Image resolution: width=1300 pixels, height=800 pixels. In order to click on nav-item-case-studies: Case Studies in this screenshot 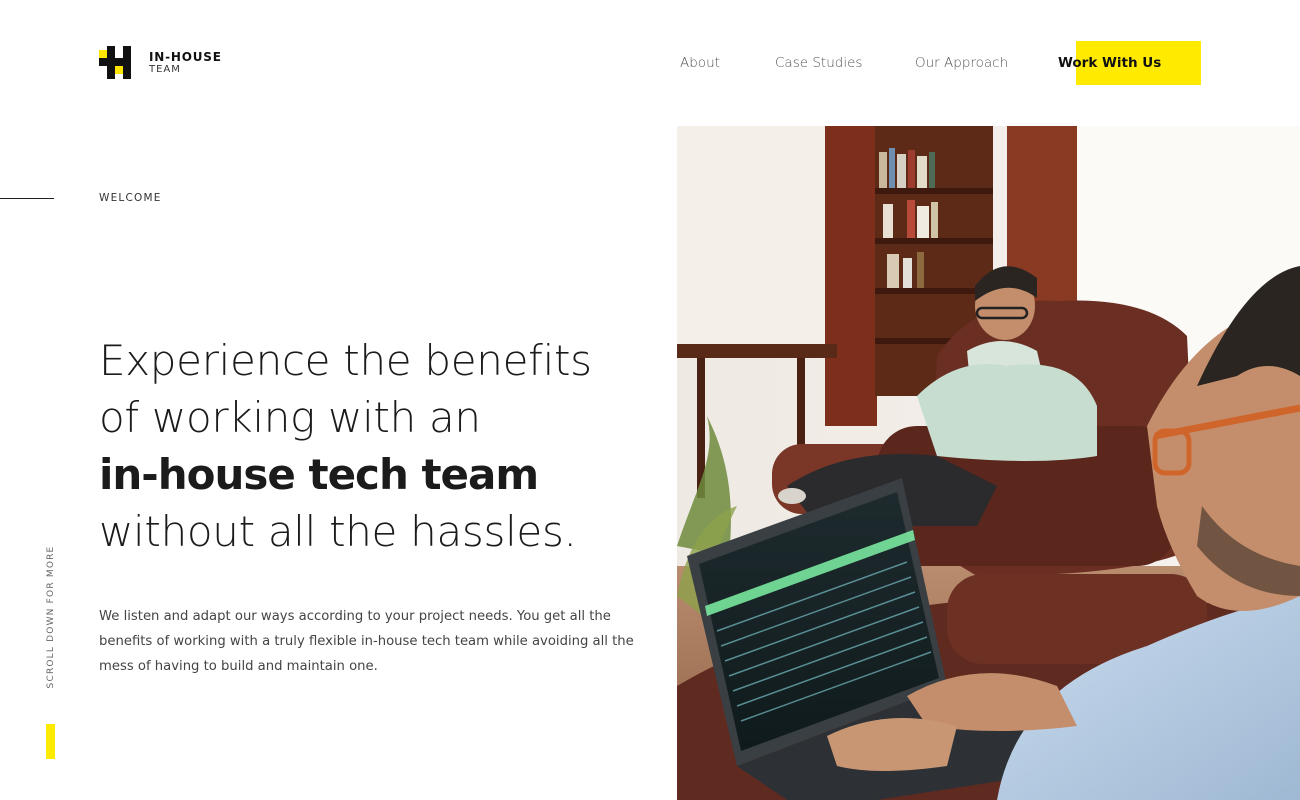, I will do `click(818, 63)`.